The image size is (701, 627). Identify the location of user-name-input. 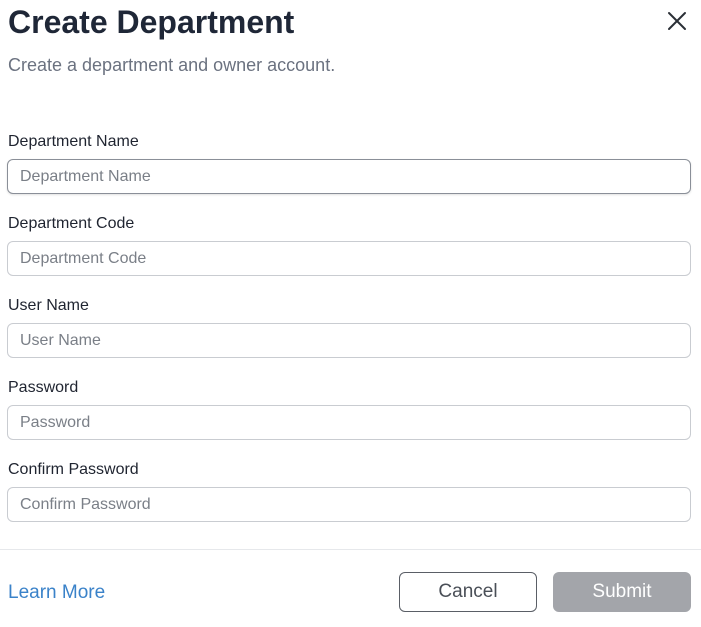
(349, 340).